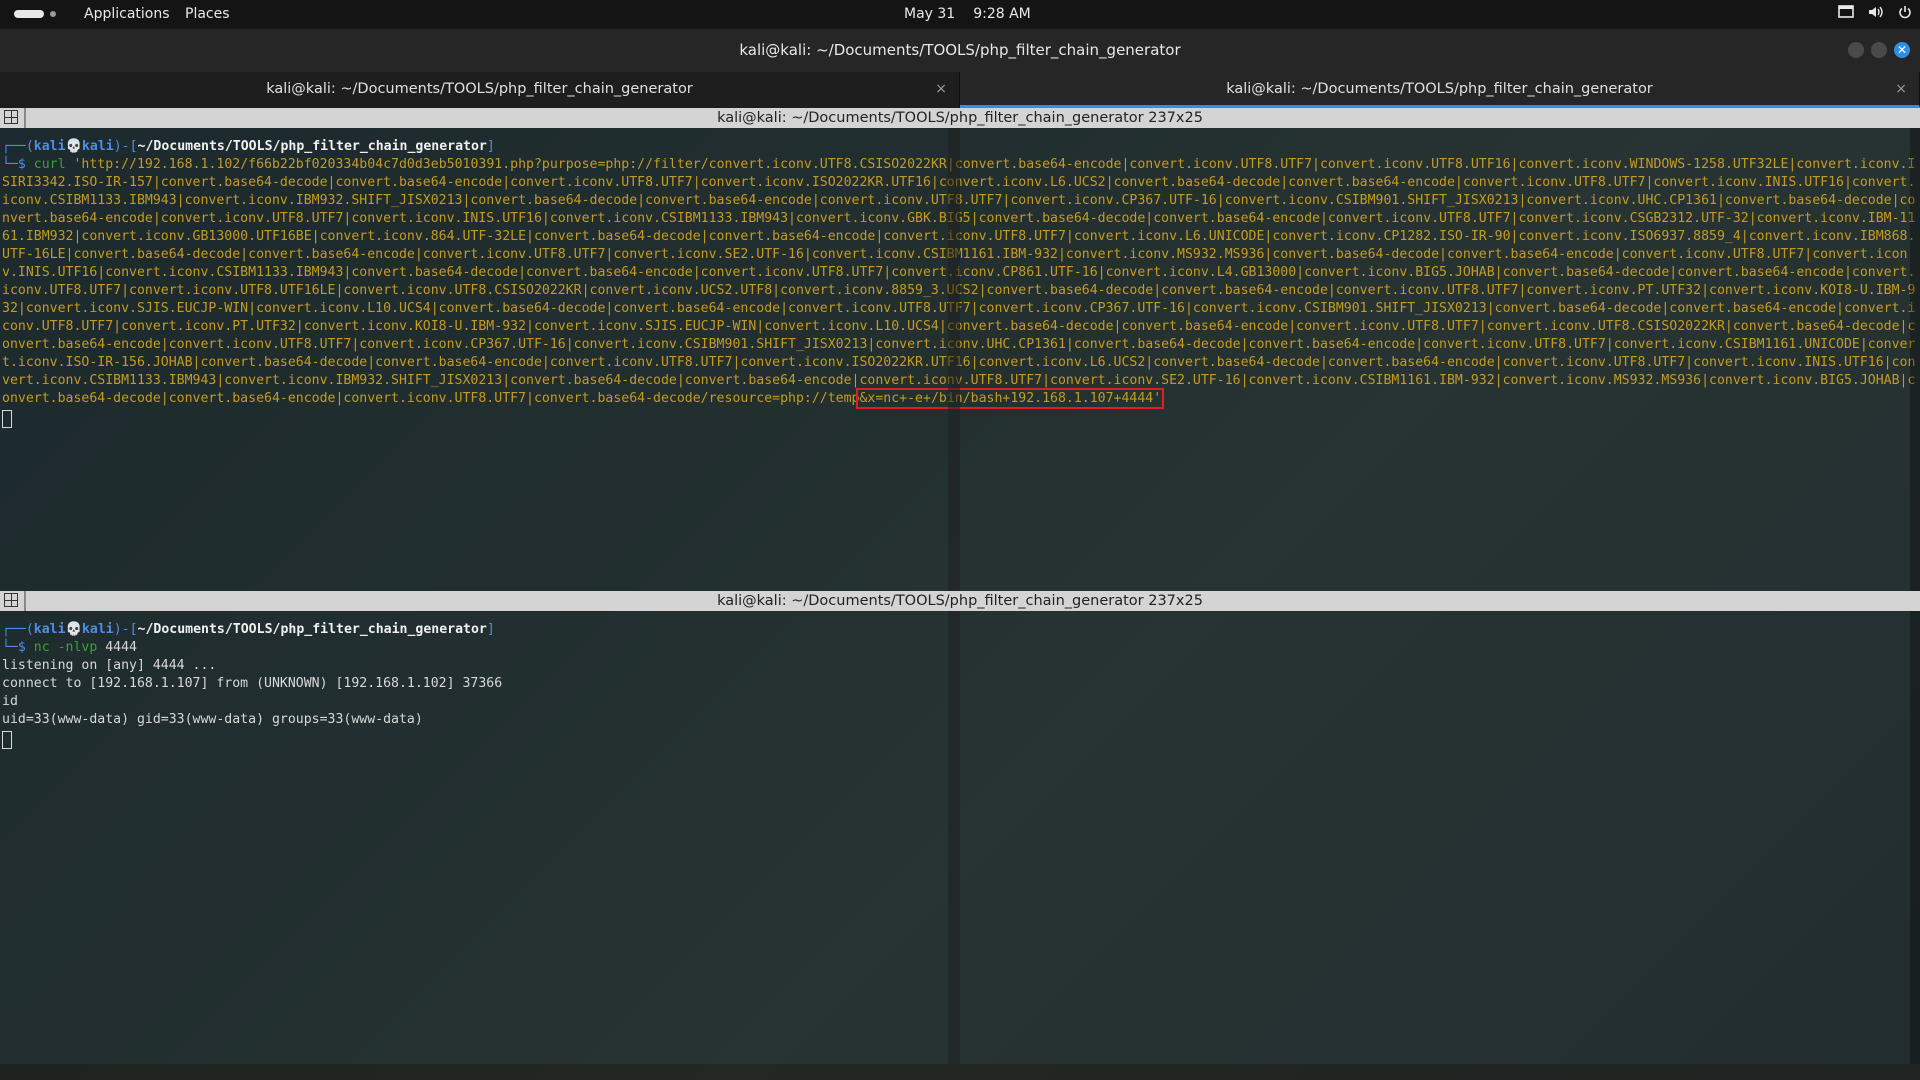  I want to click on vertical-split-top, so click(954, 359).